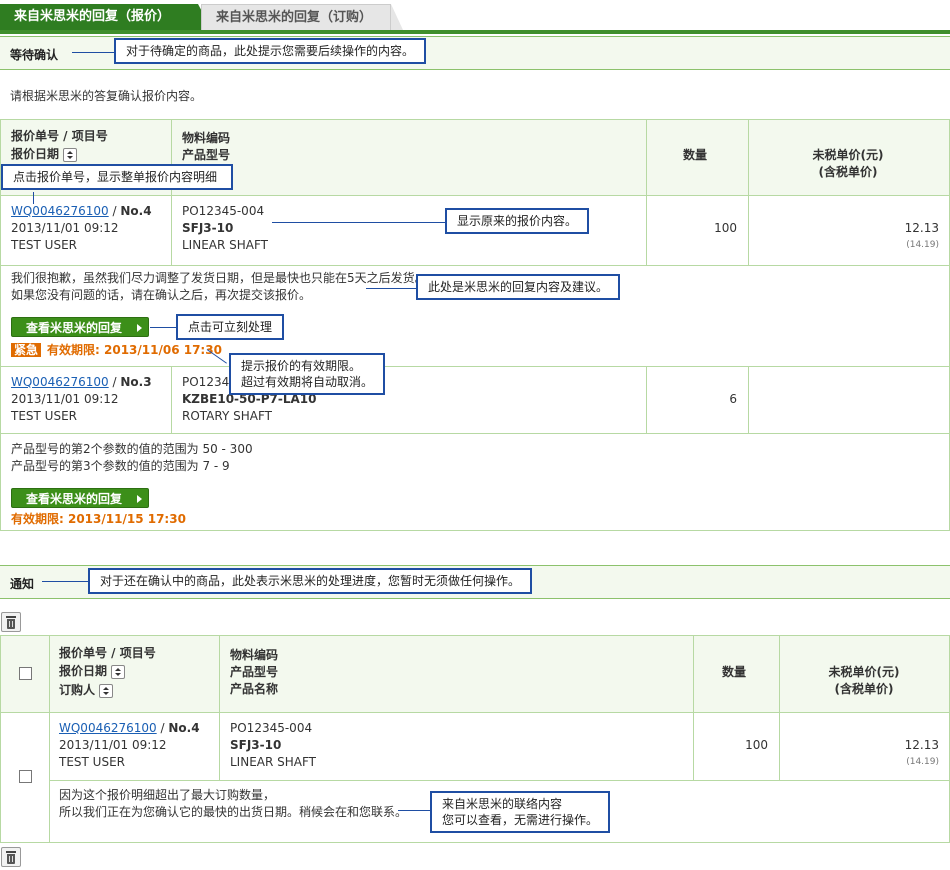  What do you see at coordinates (34, 55) in the screenshot?
I see `pending-section-title: 等待确认` at bounding box center [34, 55].